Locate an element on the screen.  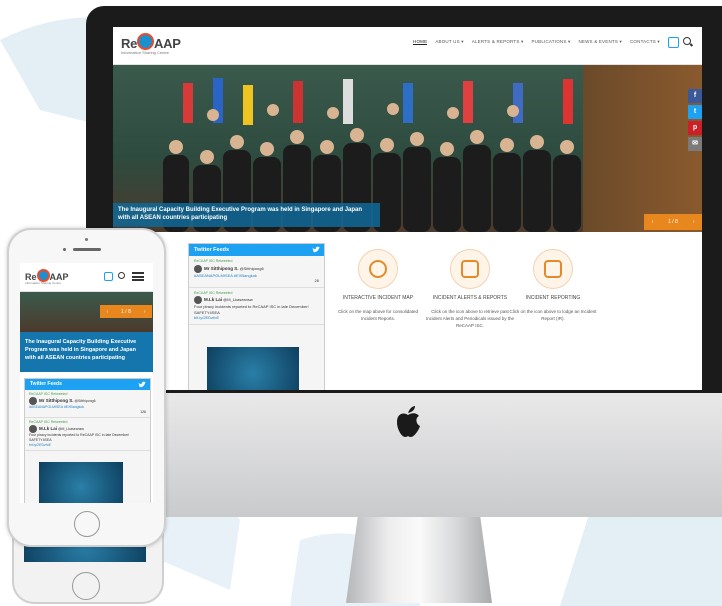
tweet-meta: 26 is located at coordinates (316, 280).